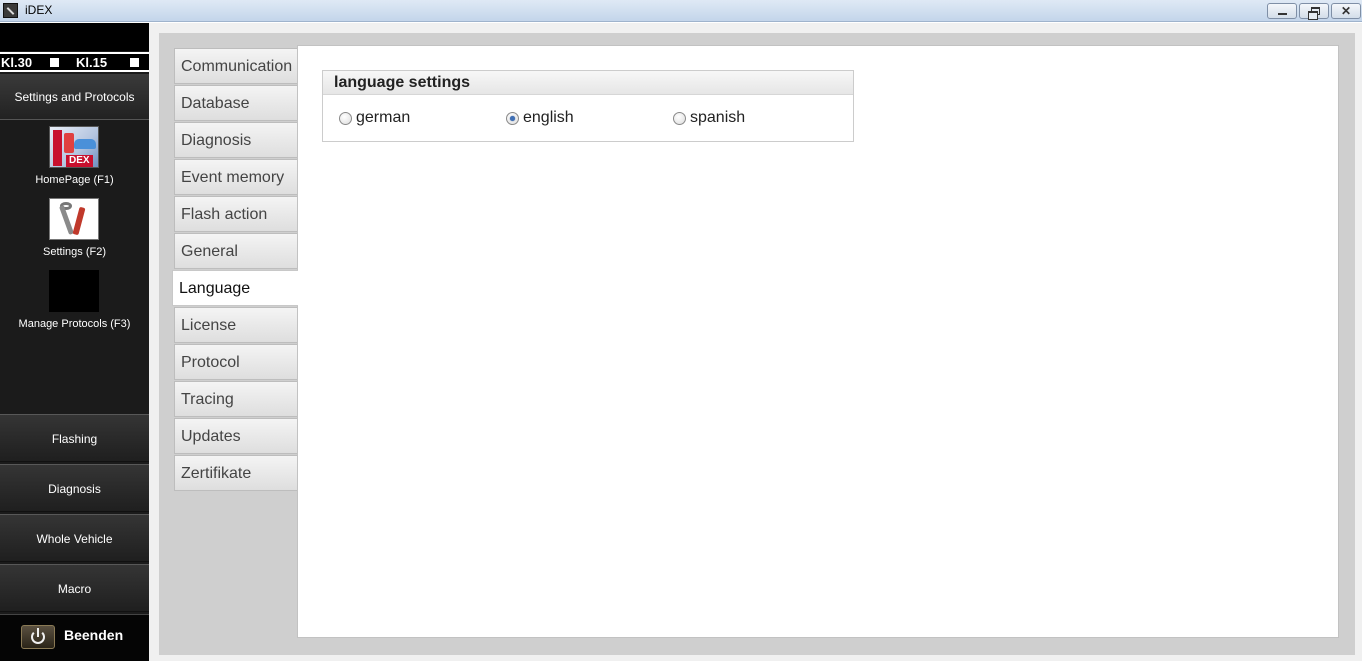 This screenshot has width=1362, height=661. Describe the element at coordinates (588, 106) in the screenshot. I see `language-settings-group: language settings german english spanish` at that location.